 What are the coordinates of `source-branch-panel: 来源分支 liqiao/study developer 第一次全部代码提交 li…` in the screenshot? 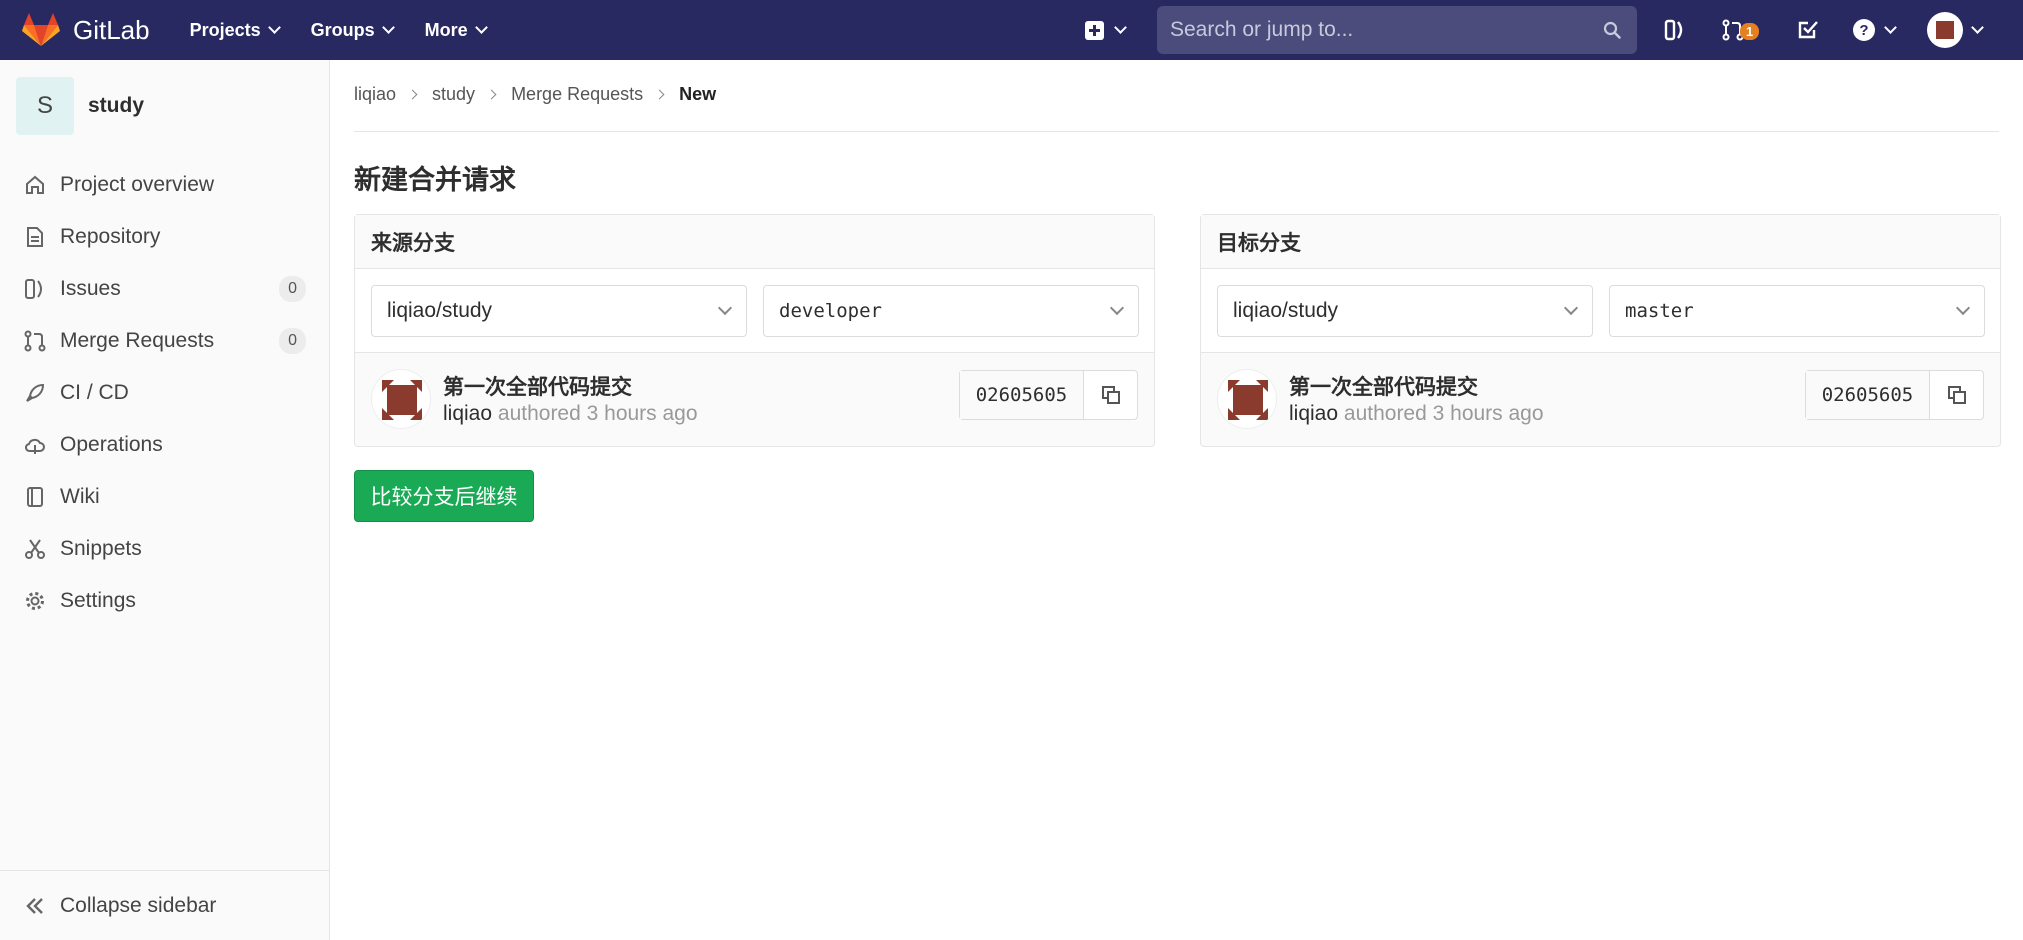 It's located at (754, 330).